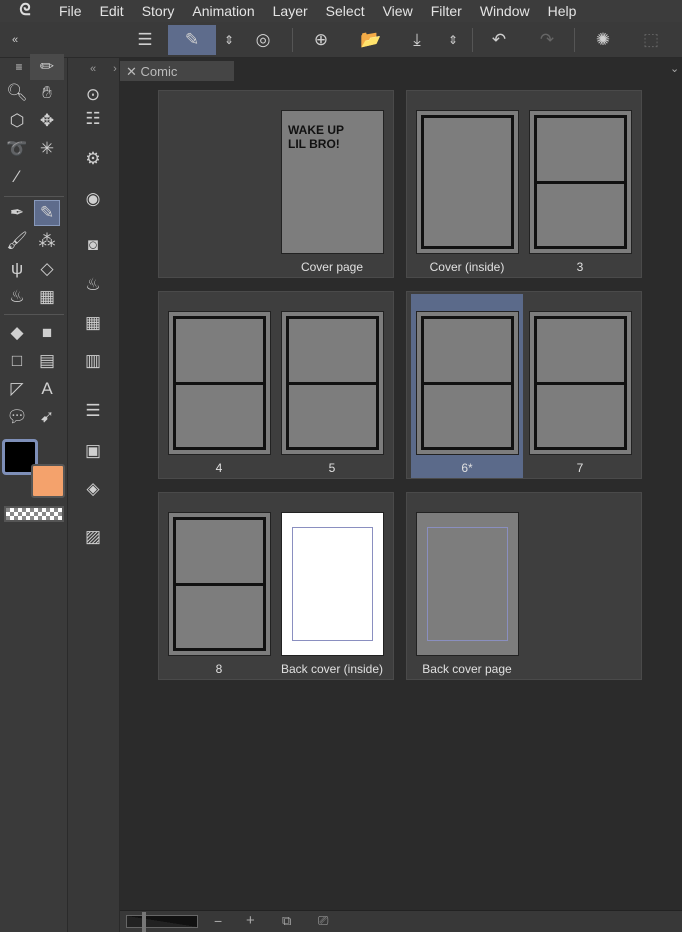  Describe the element at coordinates (341, 40) in the screenshot. I see `command-bar: « ☰ ✎ ⇕ ◎ ⊕ 📂 ⤓ ⇕ ↶ ↷ ✺ ⬚` at that location.